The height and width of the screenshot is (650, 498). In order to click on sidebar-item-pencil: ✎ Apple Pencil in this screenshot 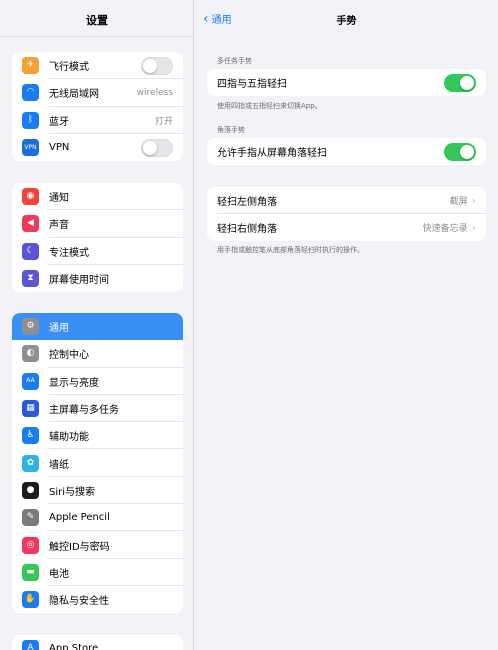, I will do `click(97, 518)`.